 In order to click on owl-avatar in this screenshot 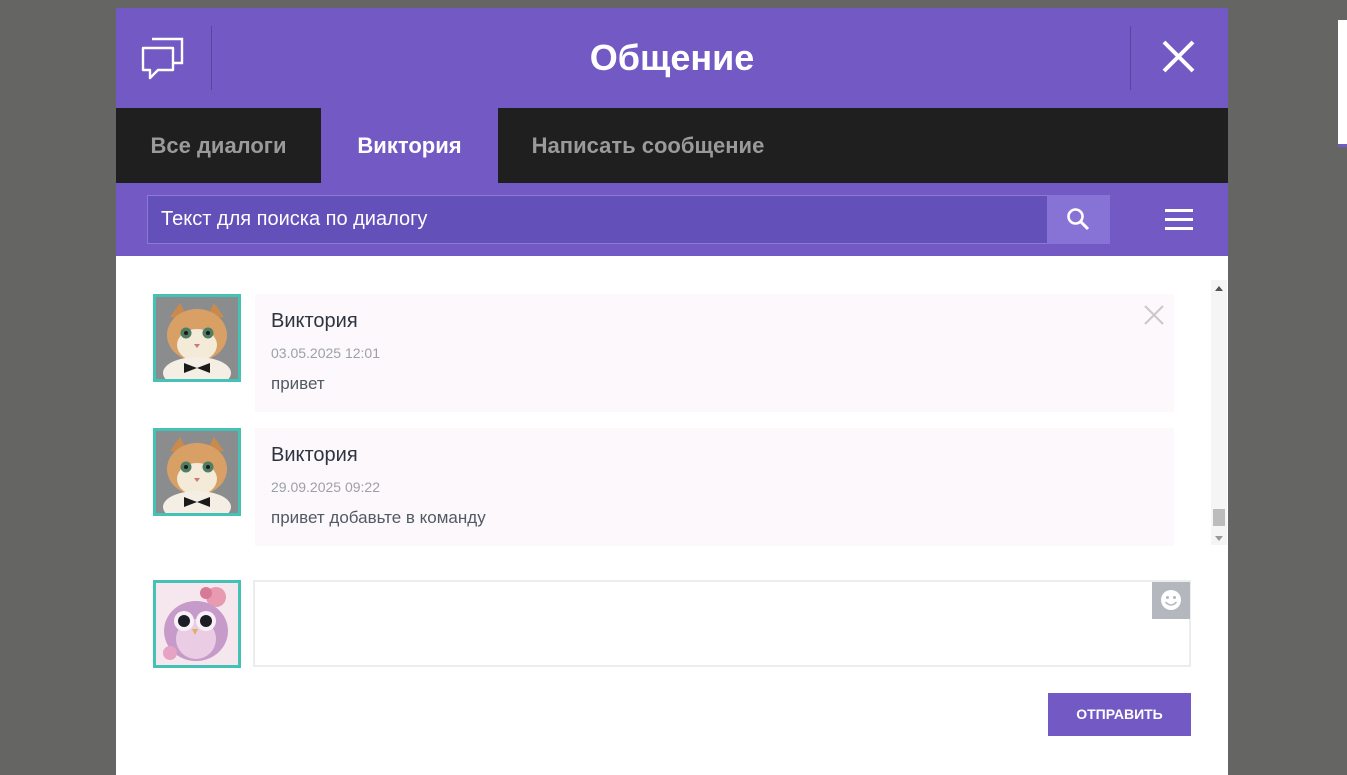, I will do `click(197, 624)`.